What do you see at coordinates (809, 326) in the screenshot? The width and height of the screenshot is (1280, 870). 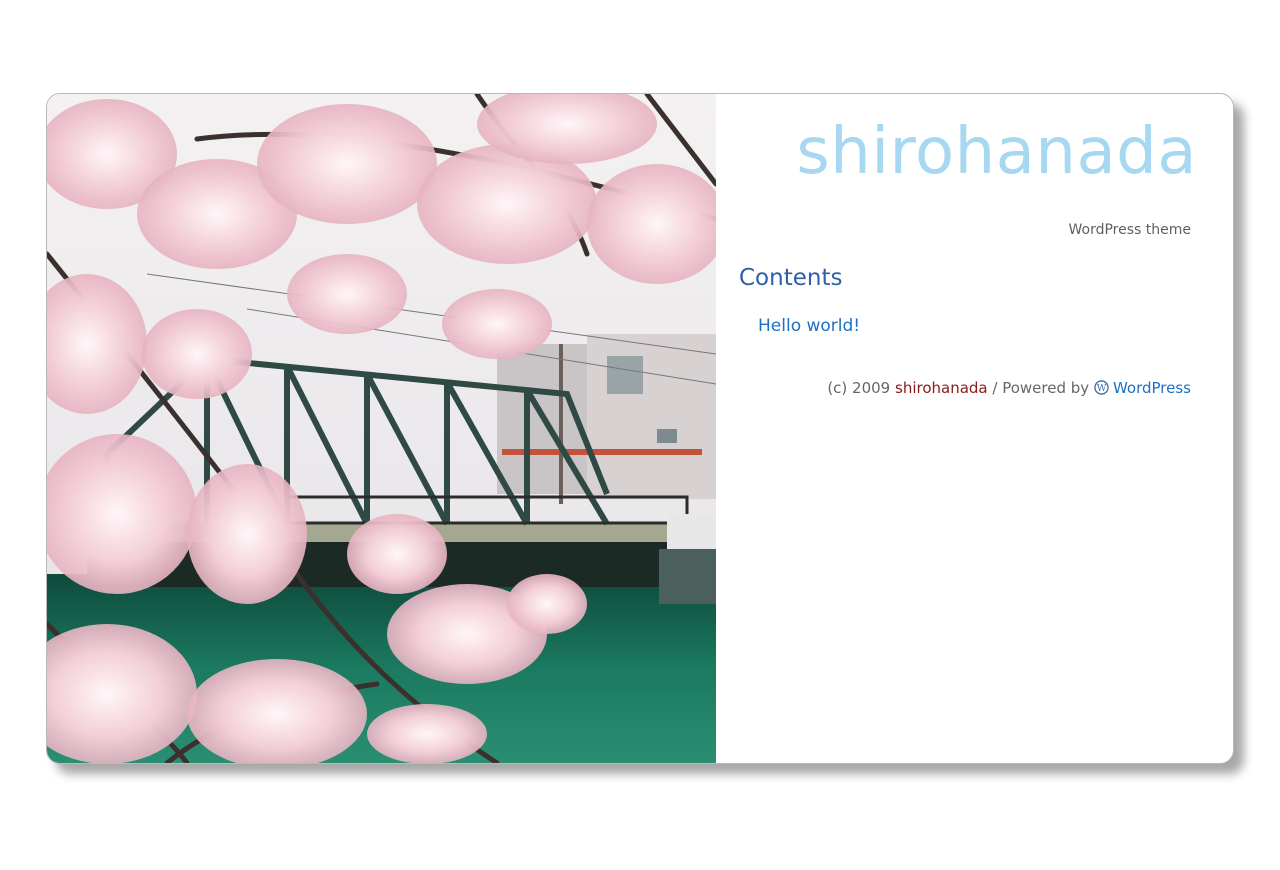 I see `post-link-hello-world: Hello world!` at bounding box center [809, 326].